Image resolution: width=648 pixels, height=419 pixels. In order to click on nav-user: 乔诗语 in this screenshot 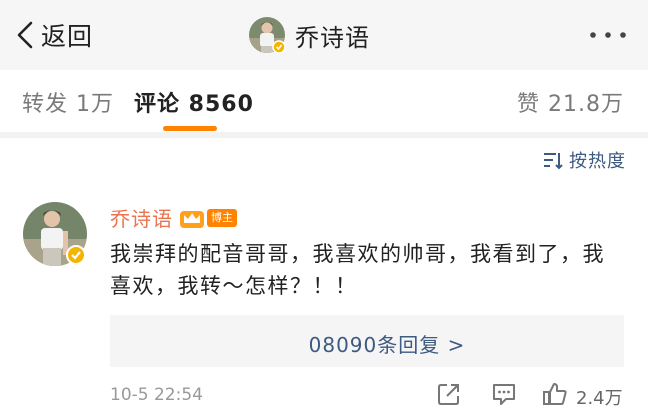, I will do `click(309, 35)`.